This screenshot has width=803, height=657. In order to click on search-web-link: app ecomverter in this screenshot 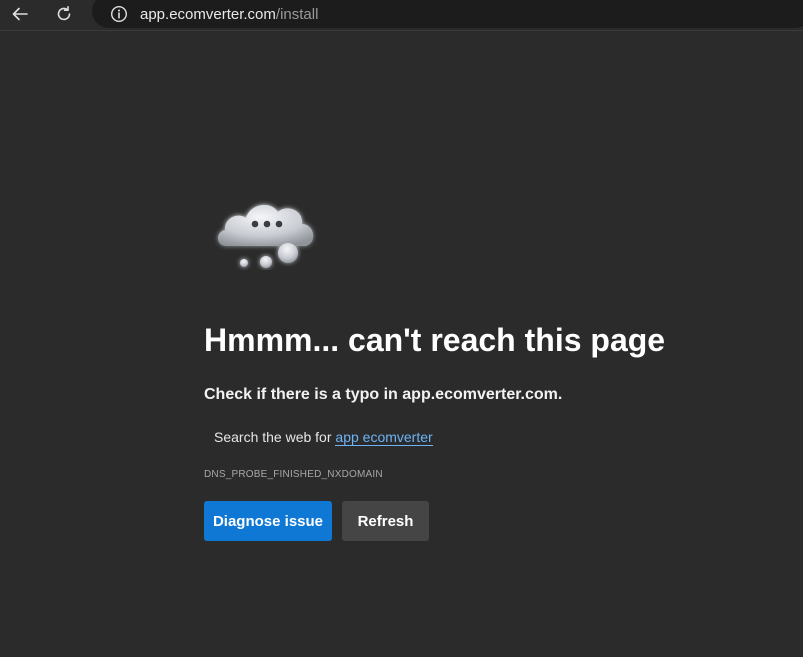, I will do `click(384, 437)`.